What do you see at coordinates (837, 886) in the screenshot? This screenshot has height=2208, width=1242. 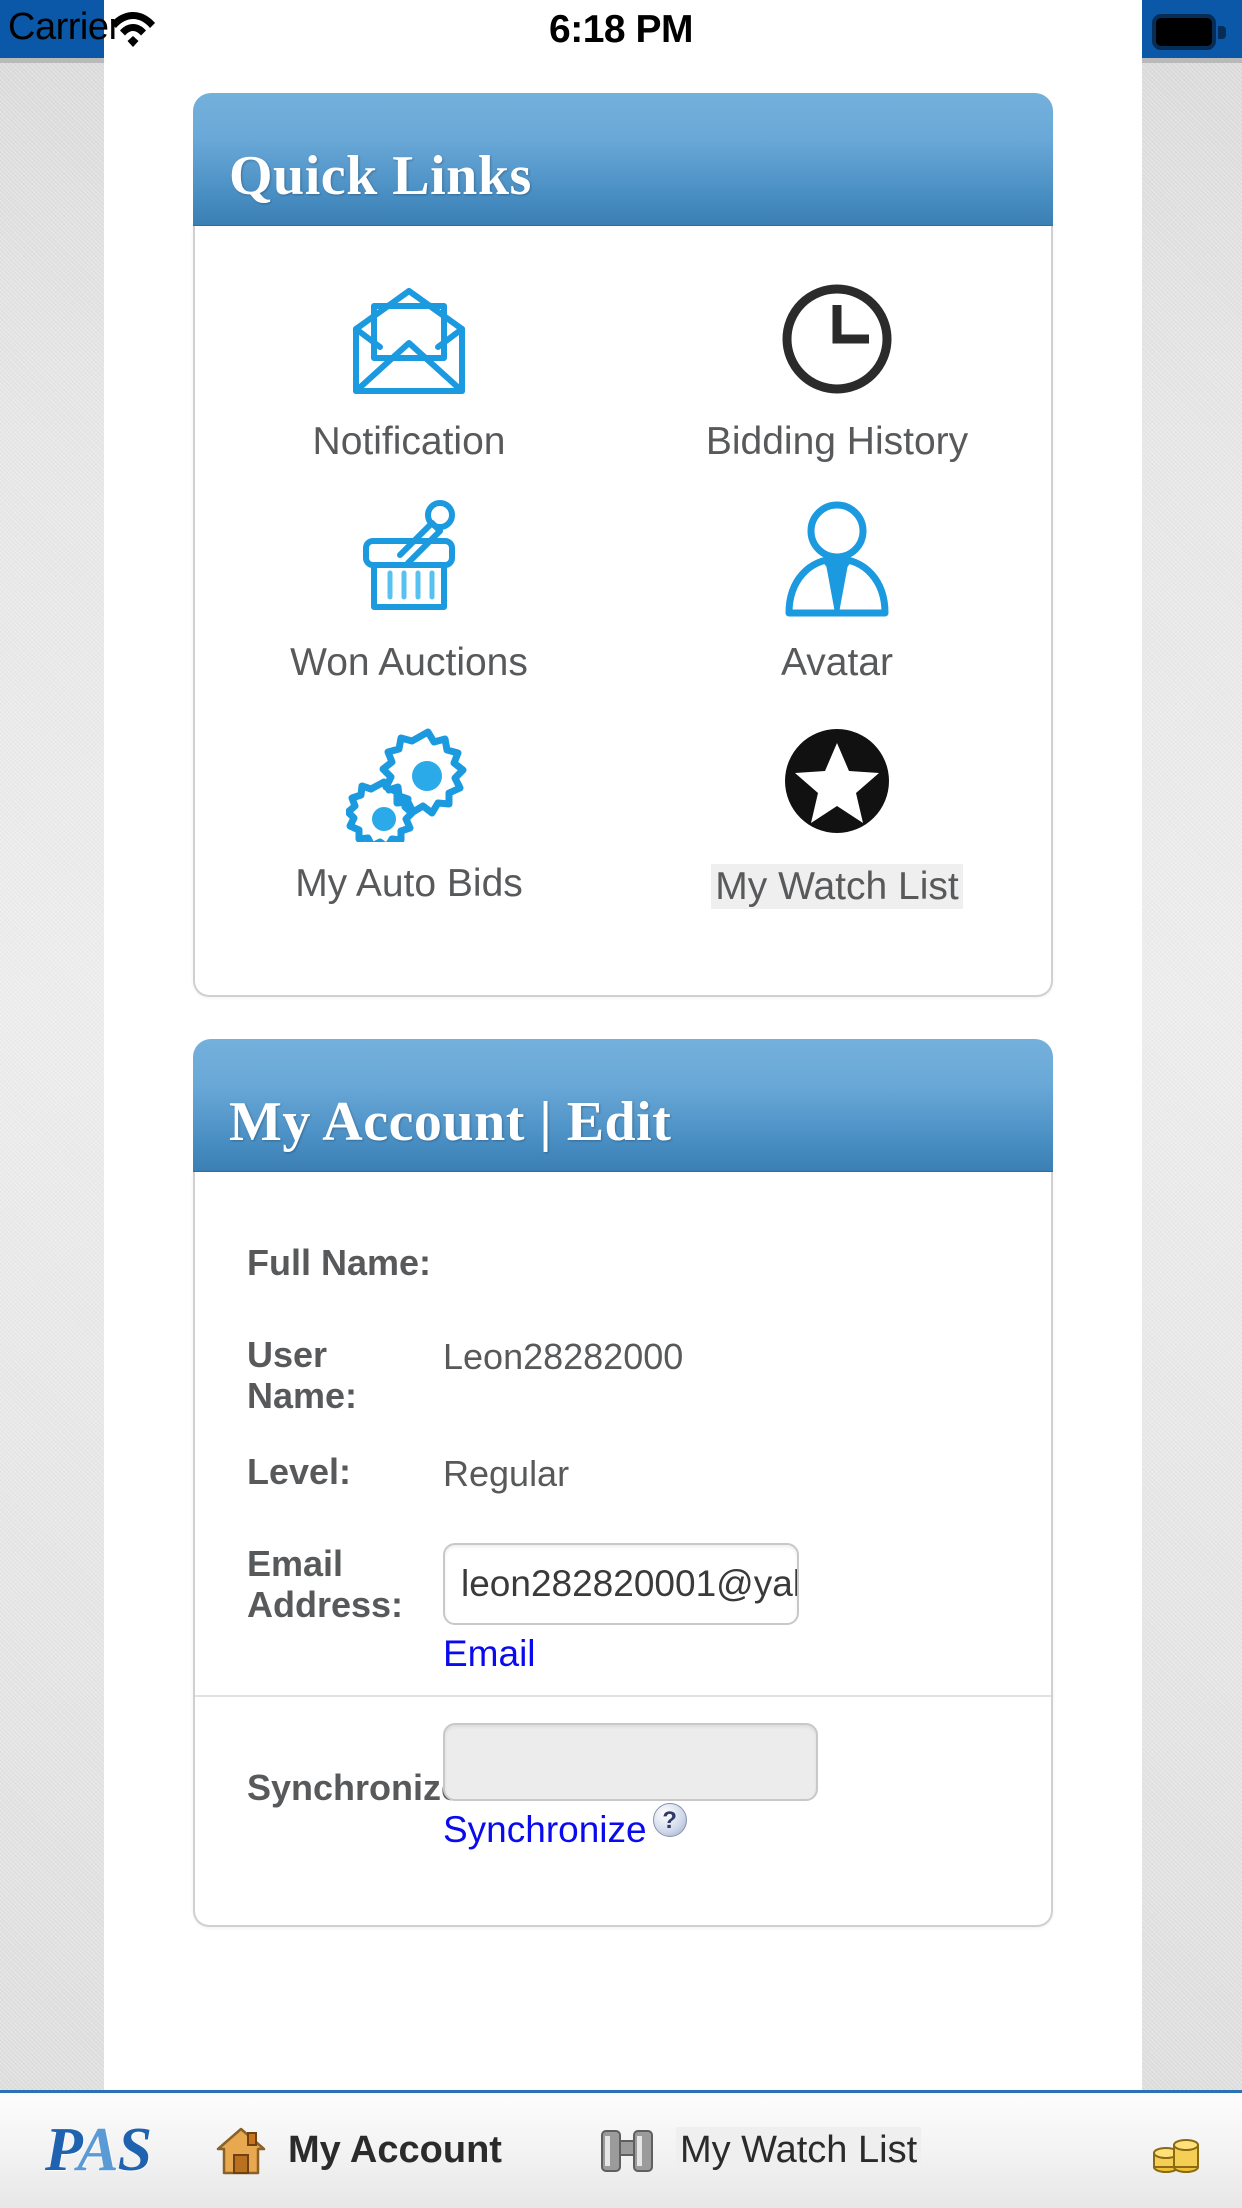 I see `quick-link-label: My Watch List` at bounding box center [837, 886].